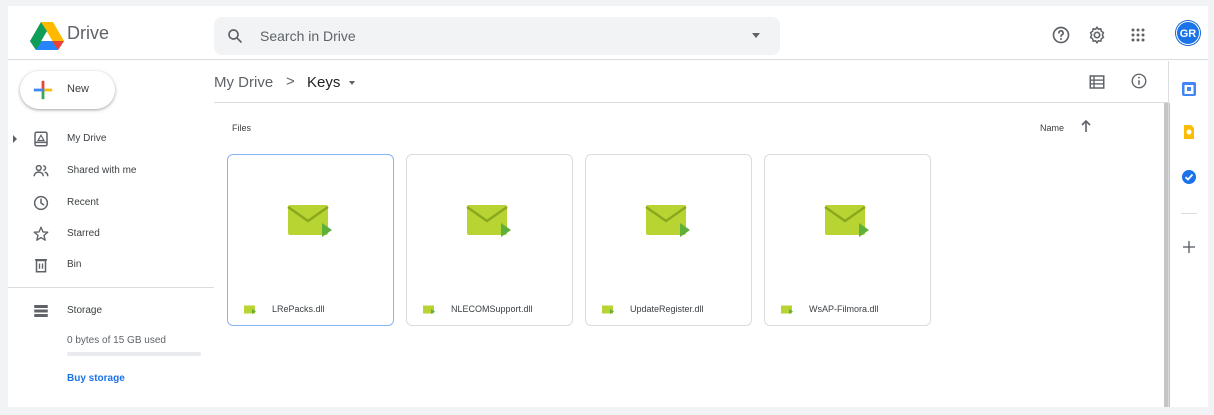 This screenshot has width=1214, height=415. What do you see at coordinates (1097, 82) in the screenshot?
I see `list-view-icon` at bounding box center [1097, 82].